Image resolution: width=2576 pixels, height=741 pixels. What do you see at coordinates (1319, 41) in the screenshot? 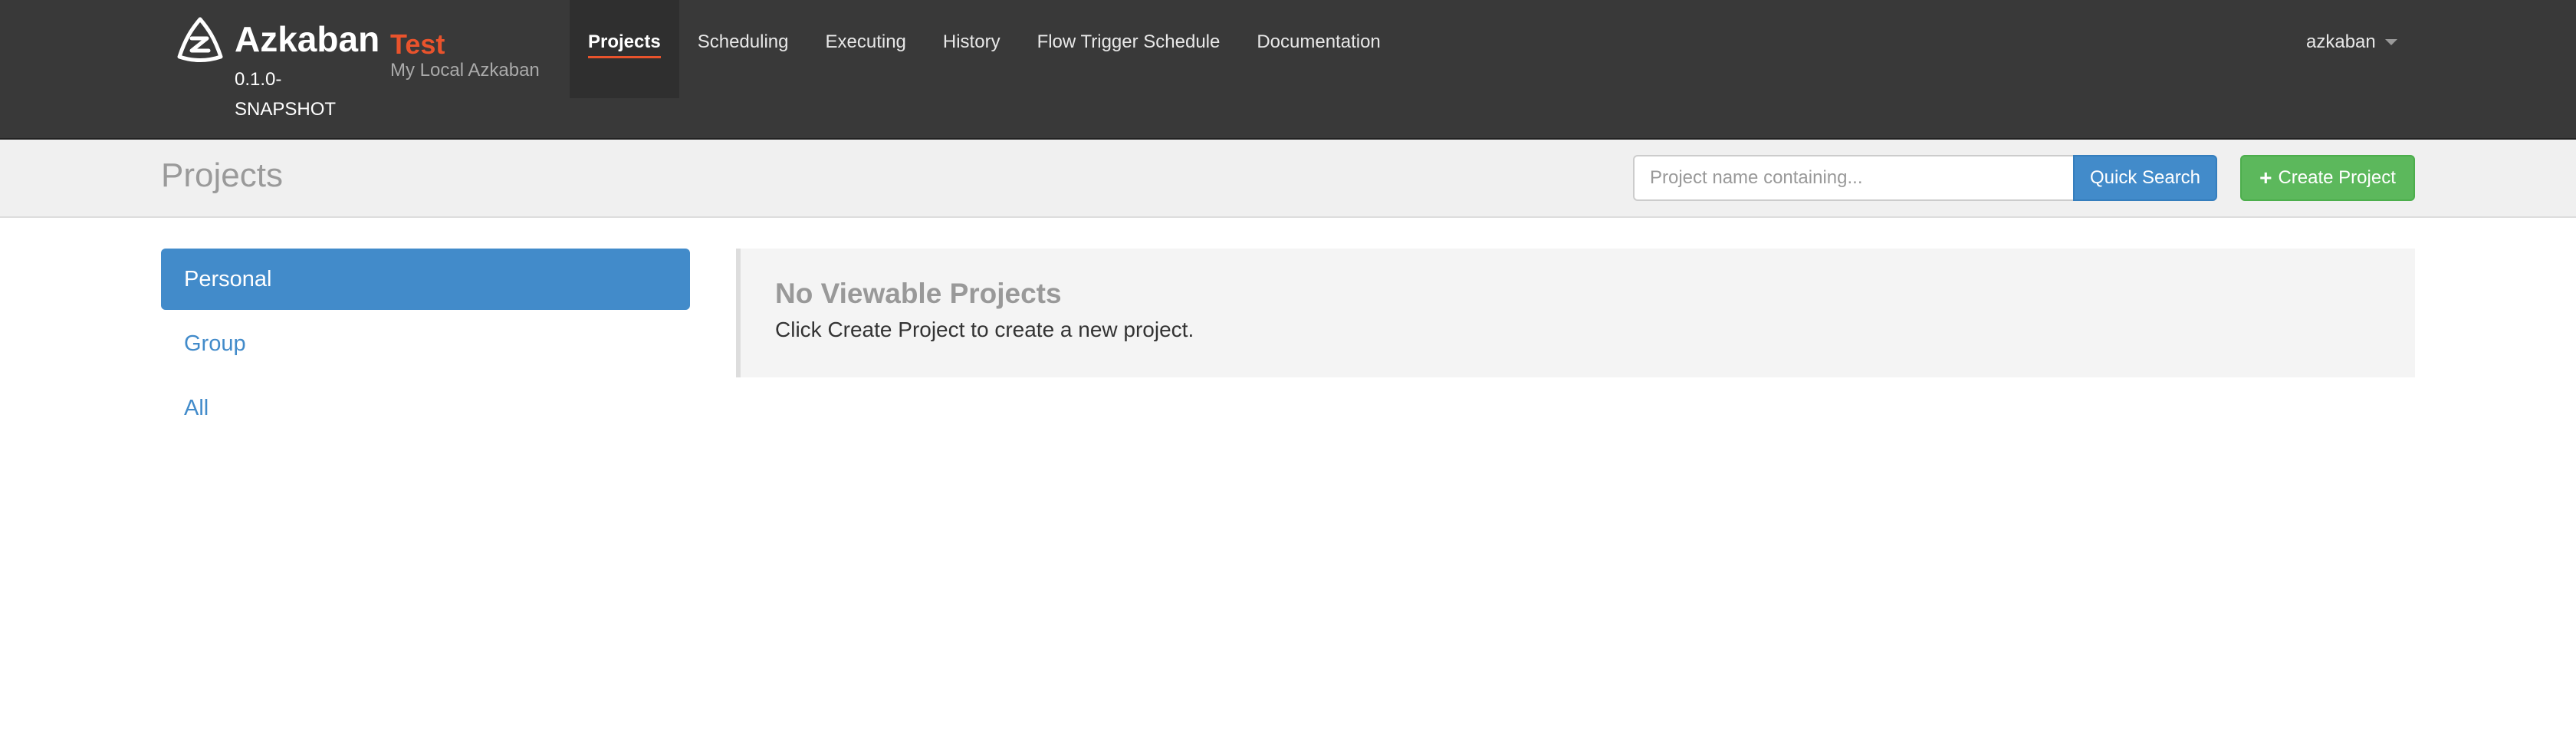
I see `nav-documentation-label: Documentation` at bounding box center [1319, 41].